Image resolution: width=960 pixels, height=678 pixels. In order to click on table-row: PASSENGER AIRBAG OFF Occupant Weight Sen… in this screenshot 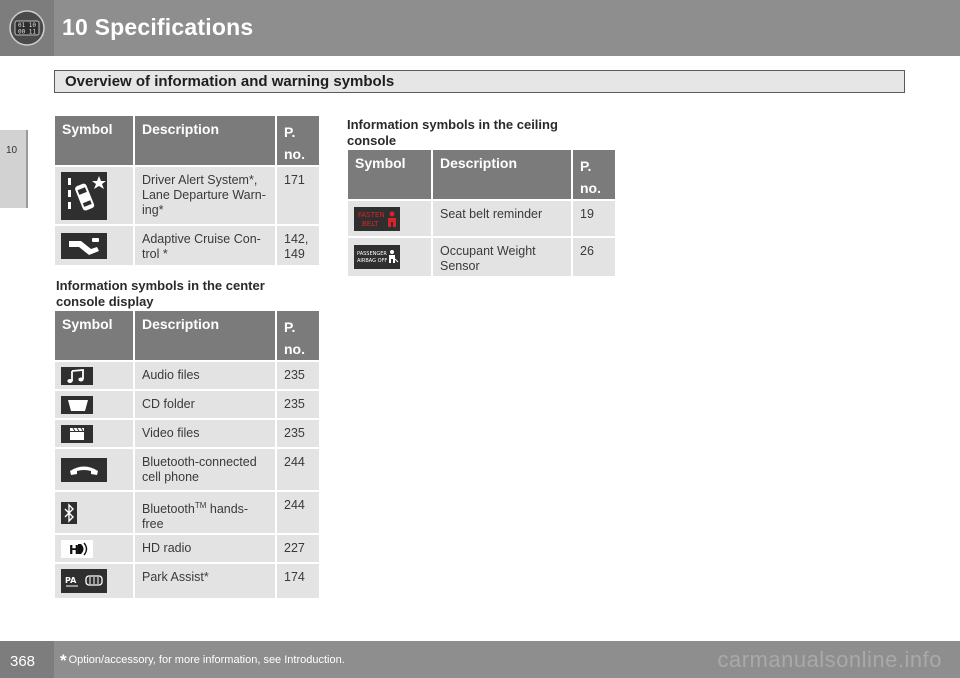, I will do `click(481, 258)`.